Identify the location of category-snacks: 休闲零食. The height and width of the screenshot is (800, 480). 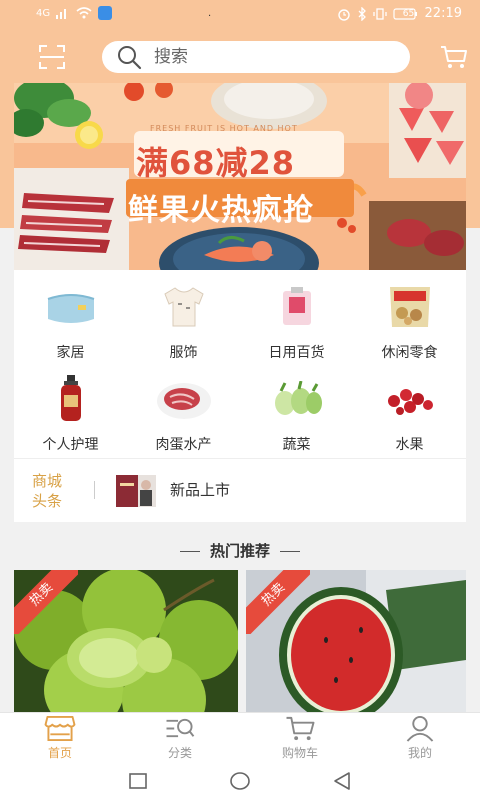
(409, 327).